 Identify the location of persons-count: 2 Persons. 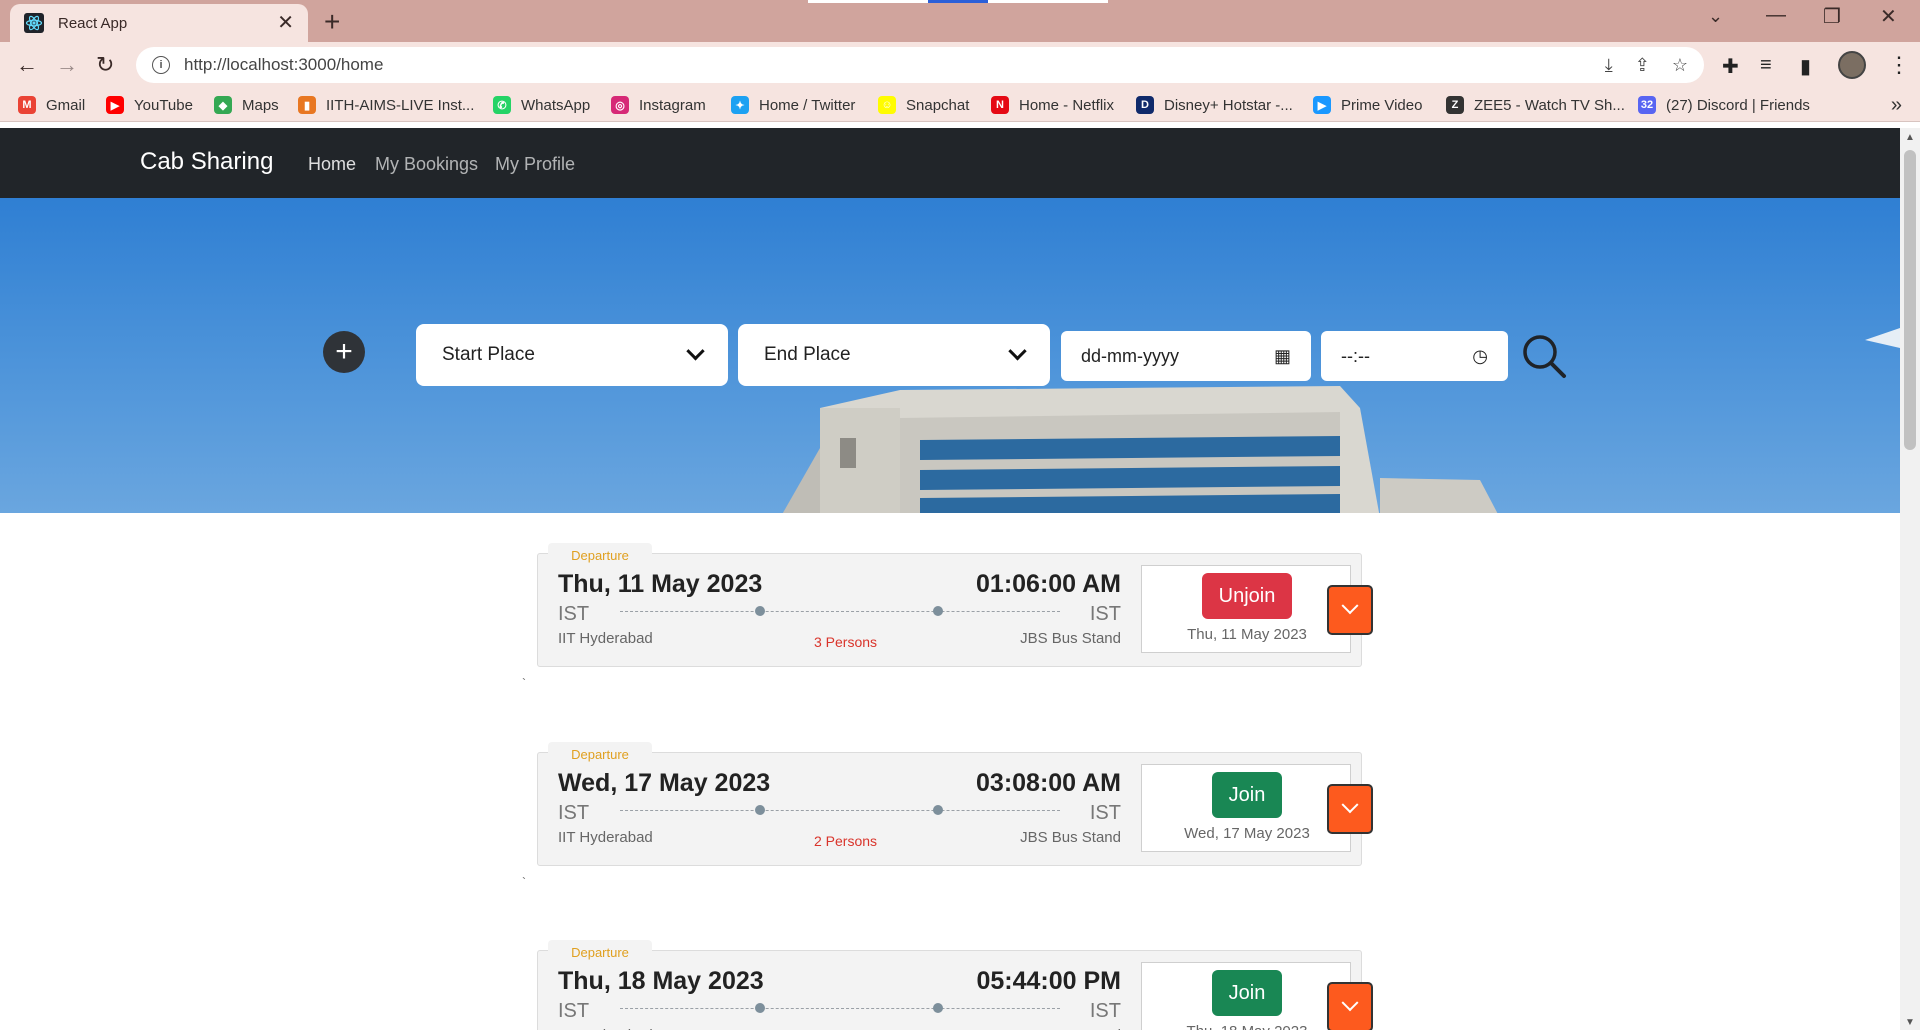
(846, 841).